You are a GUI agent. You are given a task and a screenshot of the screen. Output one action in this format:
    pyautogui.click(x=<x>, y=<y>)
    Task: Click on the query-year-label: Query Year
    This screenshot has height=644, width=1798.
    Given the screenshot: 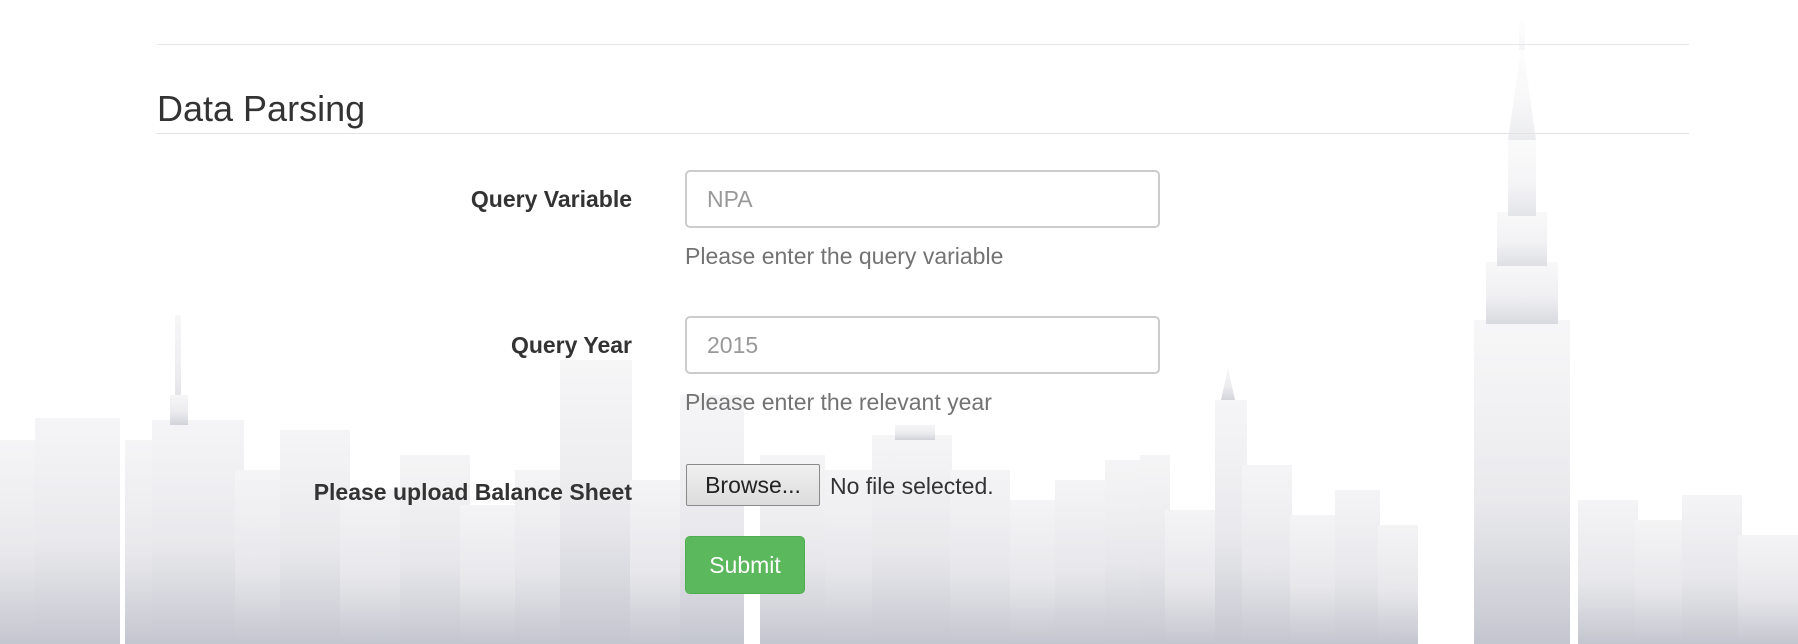 What is the action you would take?
    pyautogui.click(x=571, y=345)
    